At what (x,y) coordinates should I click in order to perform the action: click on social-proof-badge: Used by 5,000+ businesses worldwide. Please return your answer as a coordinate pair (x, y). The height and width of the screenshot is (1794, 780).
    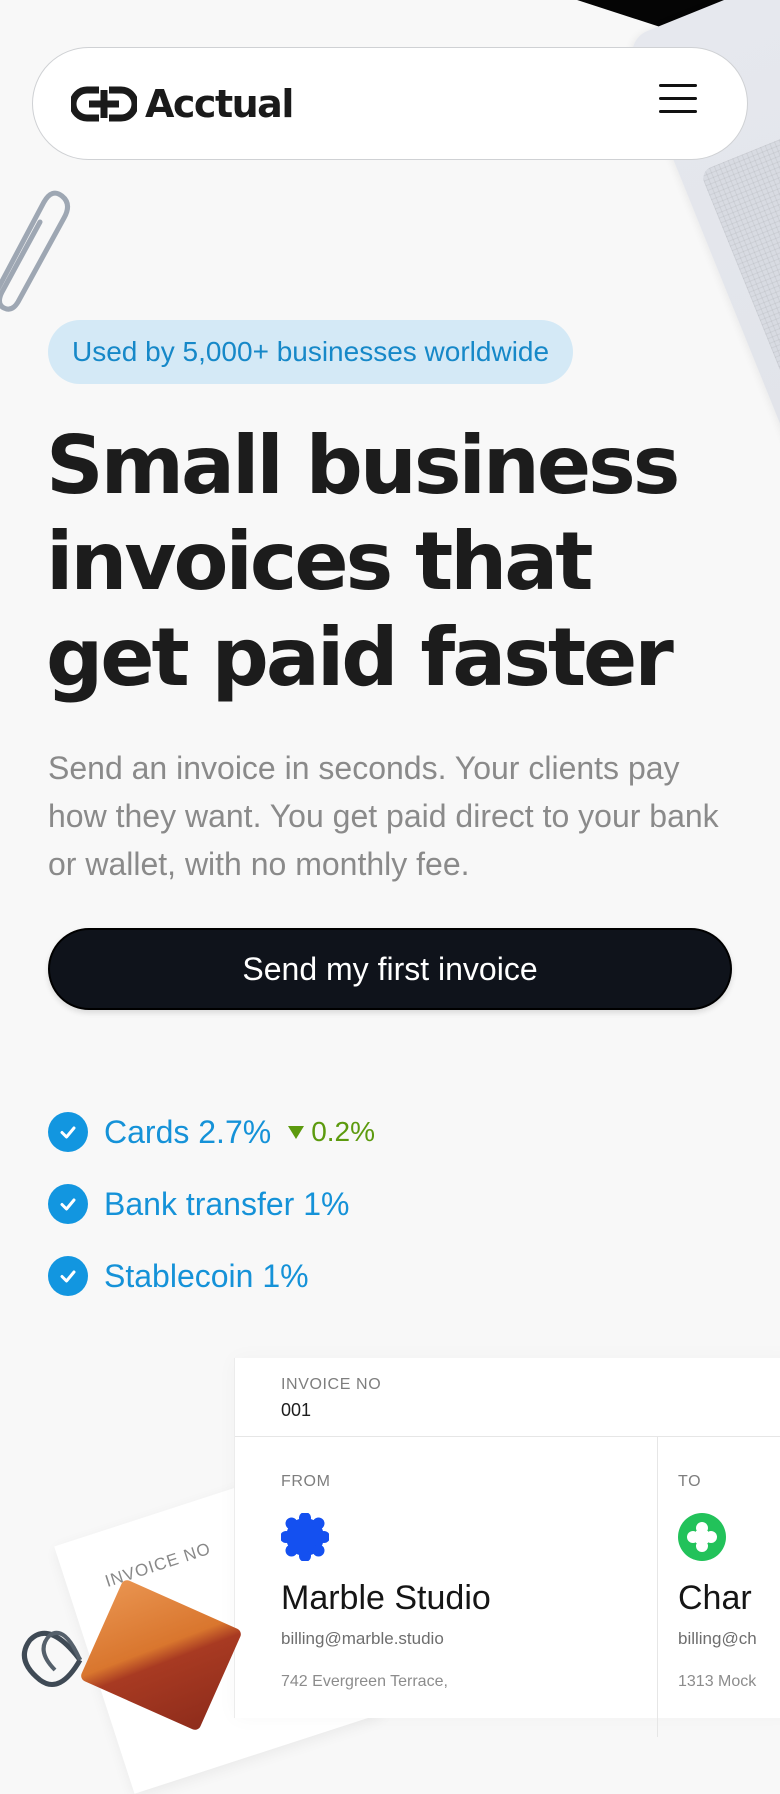
    Looking at the image, I should click on (311, 352).